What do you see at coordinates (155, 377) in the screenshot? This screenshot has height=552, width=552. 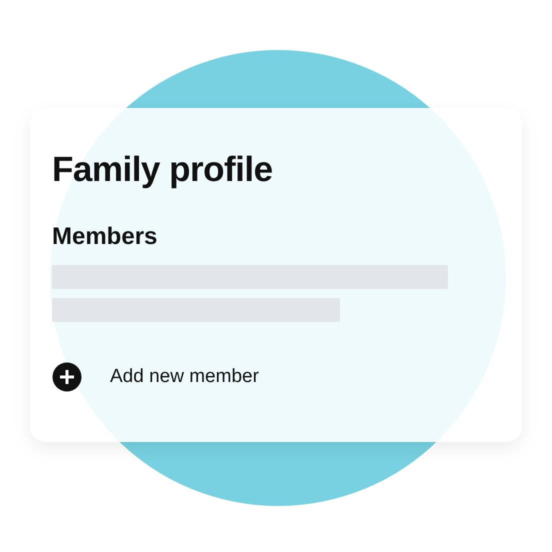 I see `add-member-button: Add new member` at bounding box center [155, 377].